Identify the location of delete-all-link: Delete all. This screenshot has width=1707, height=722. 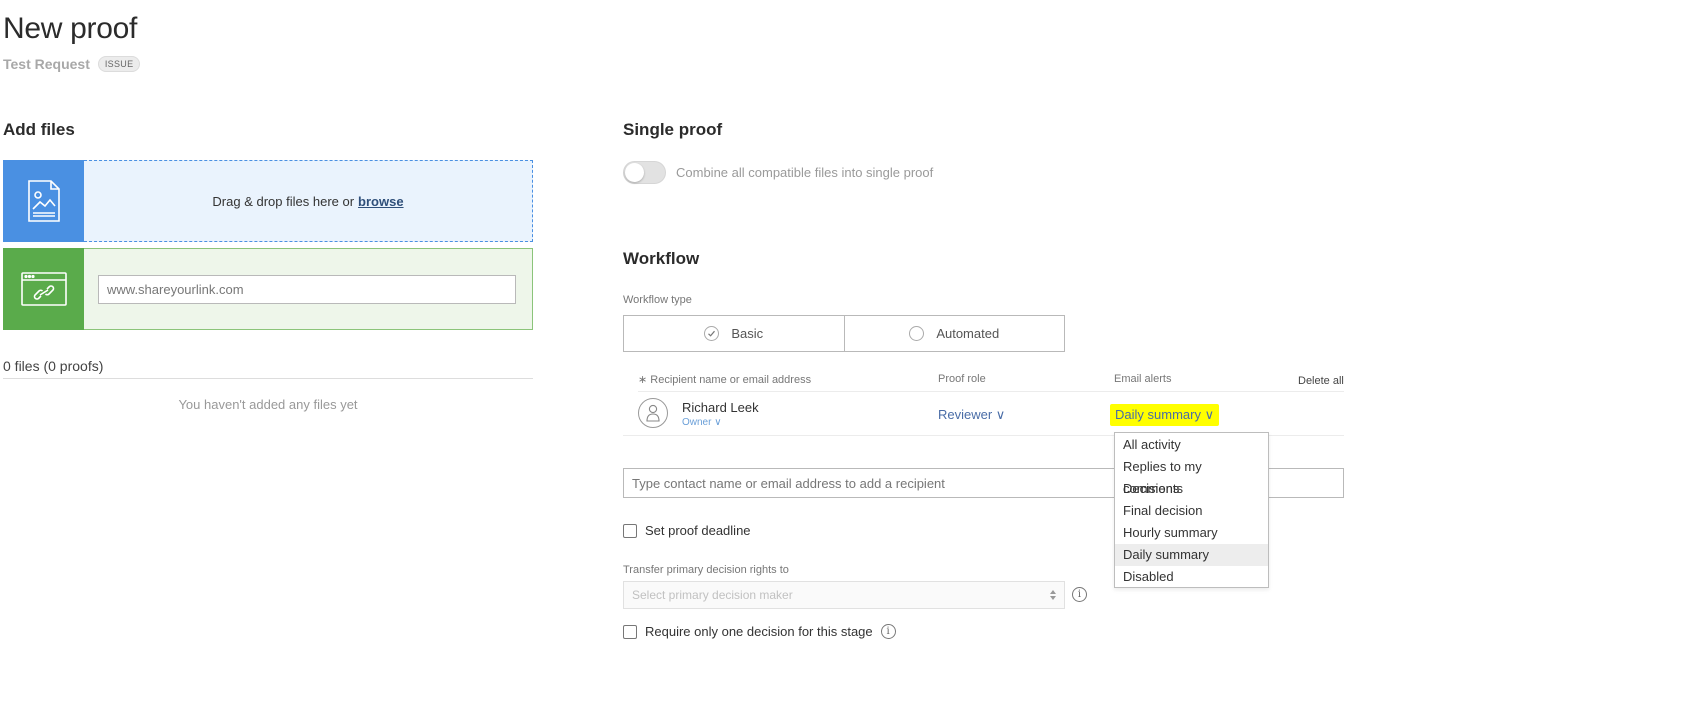
(1321, 381).